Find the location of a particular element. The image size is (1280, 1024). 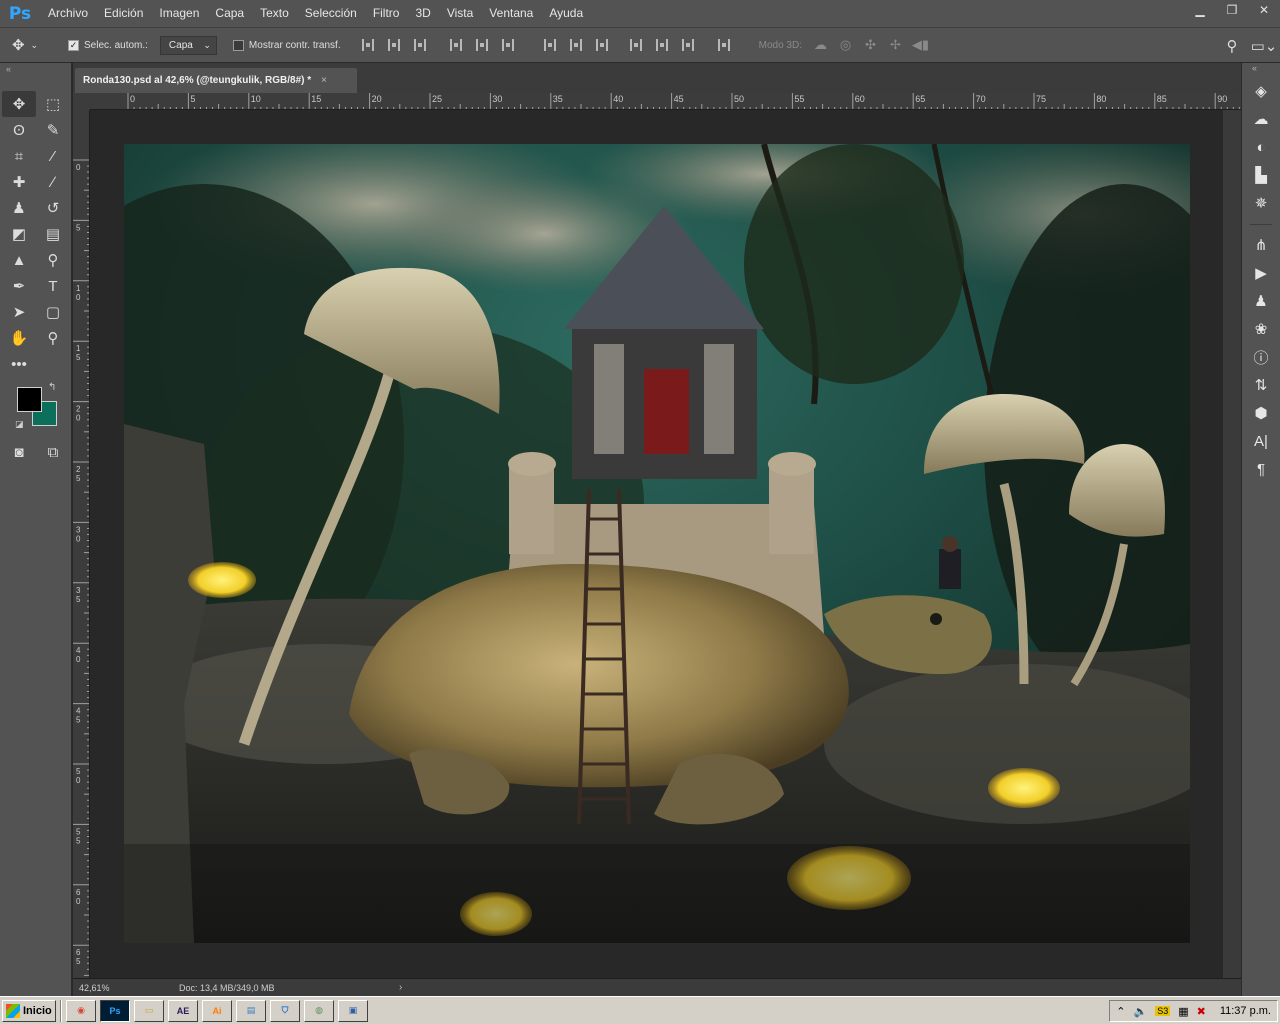

align-bottom-icon is located at coordinates (420, 45).